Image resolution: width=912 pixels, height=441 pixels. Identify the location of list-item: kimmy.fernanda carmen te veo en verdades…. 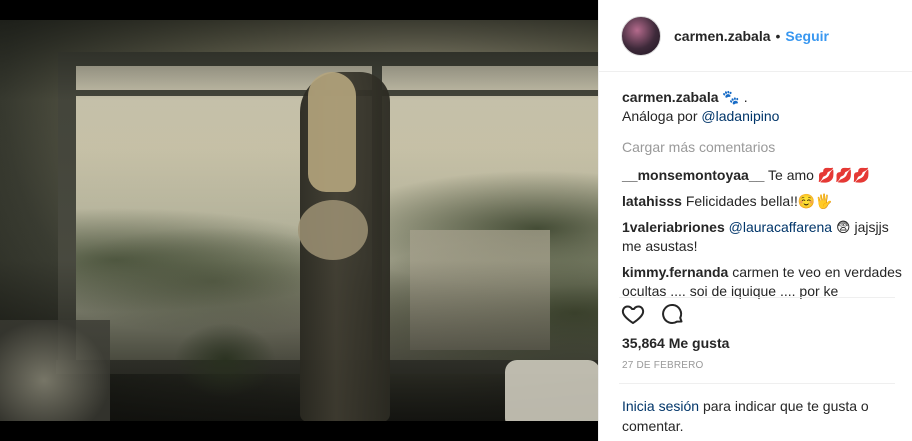
(762, 282).